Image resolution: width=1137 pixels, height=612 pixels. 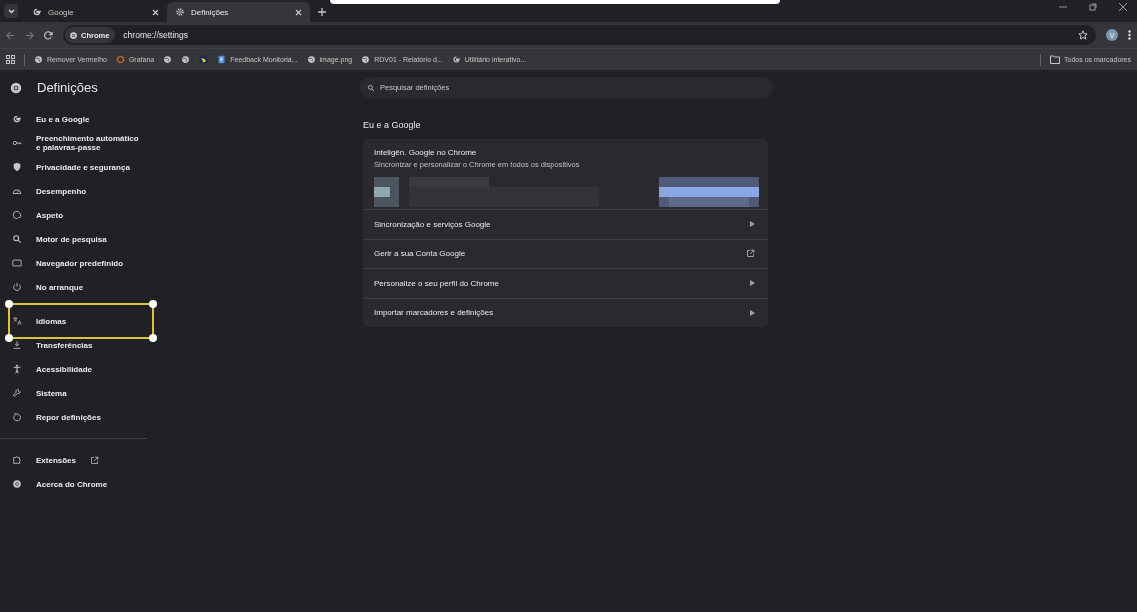 What do you see at coordinates (17, 321) in the screenshot?
I see `translate-icon` at bounding box center [17, 321].